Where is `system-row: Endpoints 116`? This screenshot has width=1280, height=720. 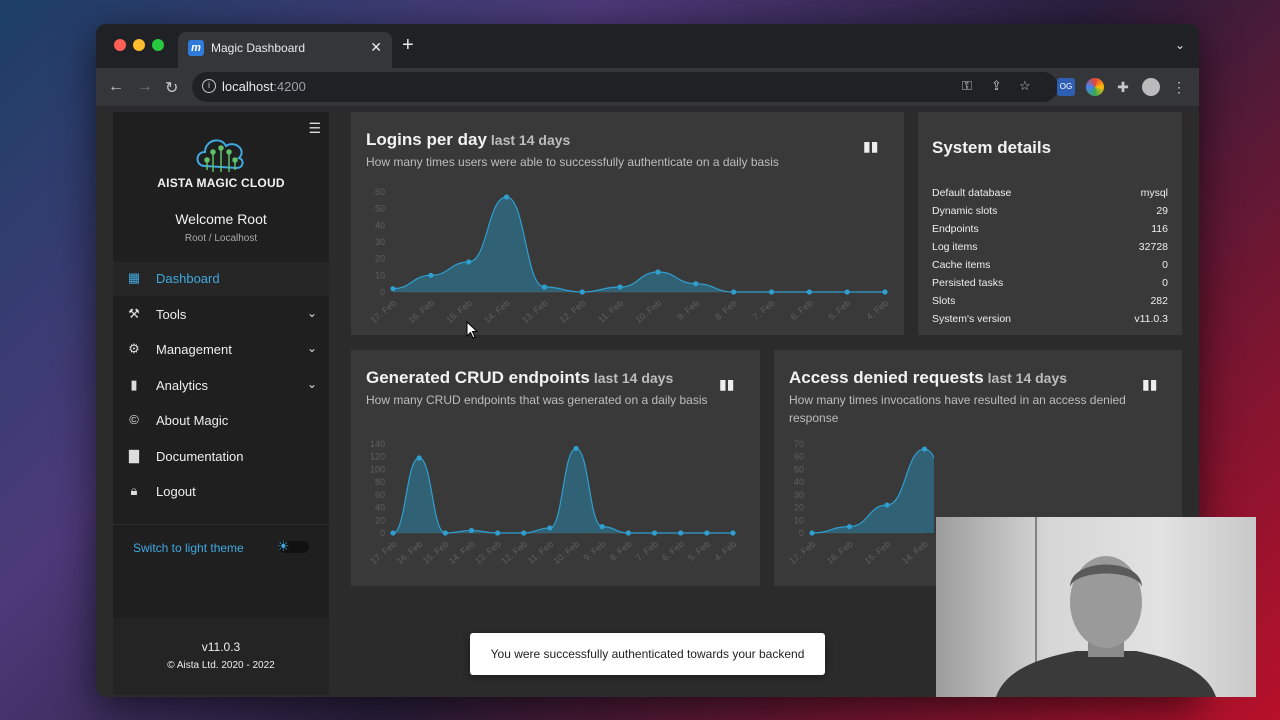 system-row: Endpoints 116 is located at coordinates (1050, 232).